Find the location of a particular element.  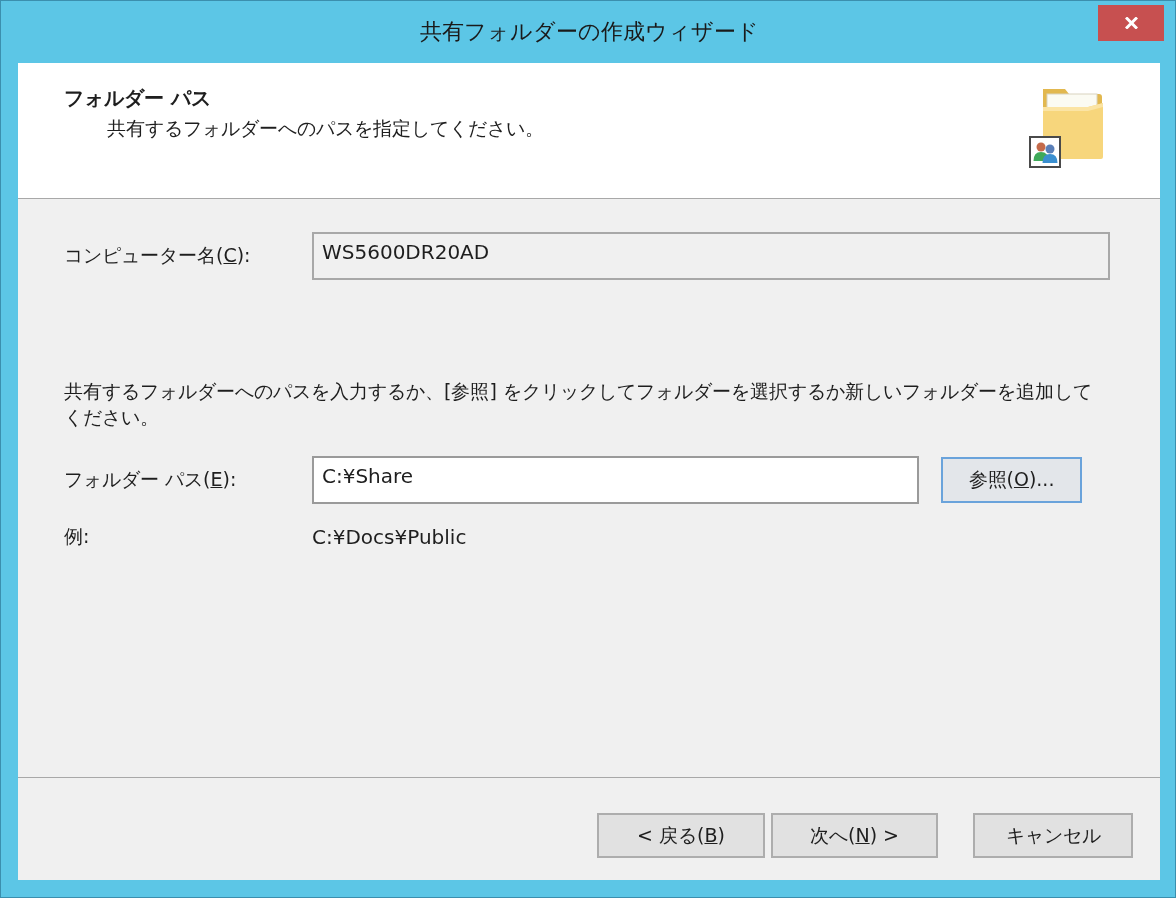

computer-name-label: コンピューター名(C): is located at coordinates (158, 255).